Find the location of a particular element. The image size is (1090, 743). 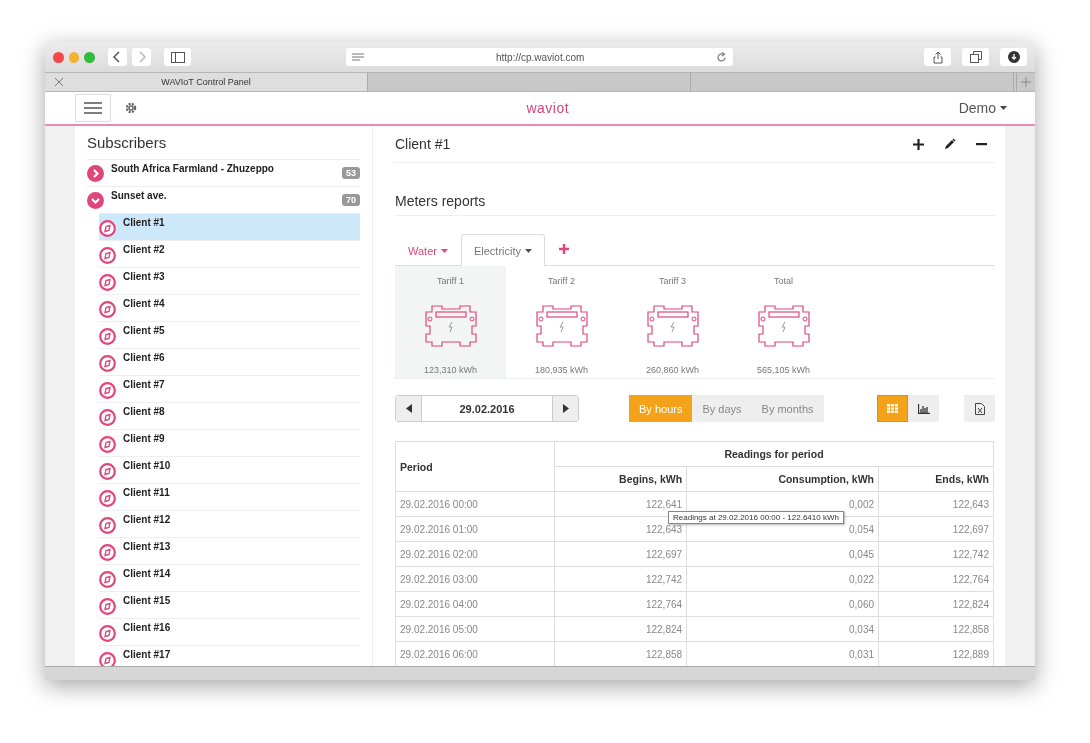

bar-chart-icon is located at coordinates (923, 408).